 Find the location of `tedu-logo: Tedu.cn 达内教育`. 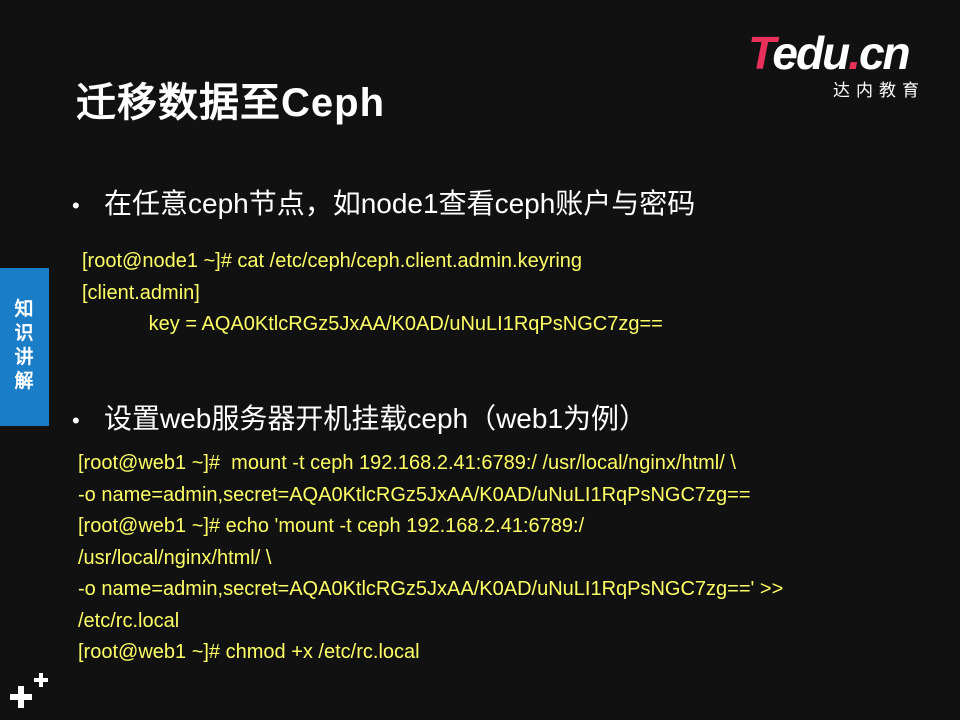

tedu-logo: Tedu.cn 达内教育 is located at coordinates (840, 63).